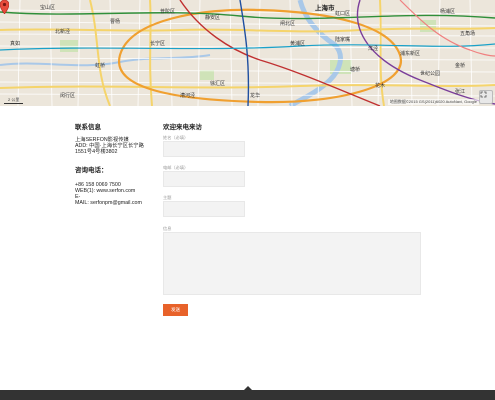  Describe the element at coordinates (91, 170) in the screenshot. I see `phone-title: 咨询电话：` at that location.